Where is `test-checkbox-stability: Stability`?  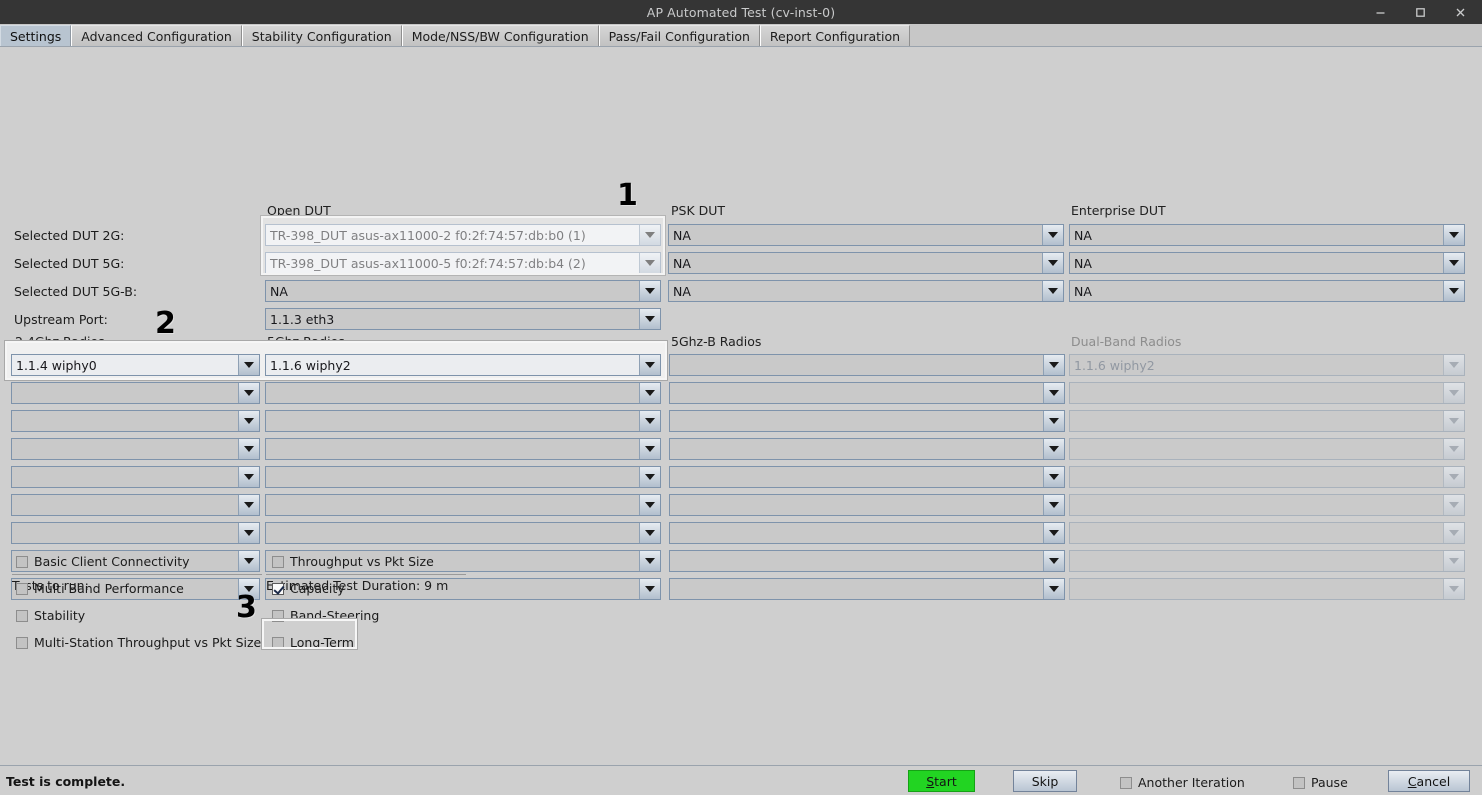 test-checkbox-stability: Stability is located at coordinates (50, 615).